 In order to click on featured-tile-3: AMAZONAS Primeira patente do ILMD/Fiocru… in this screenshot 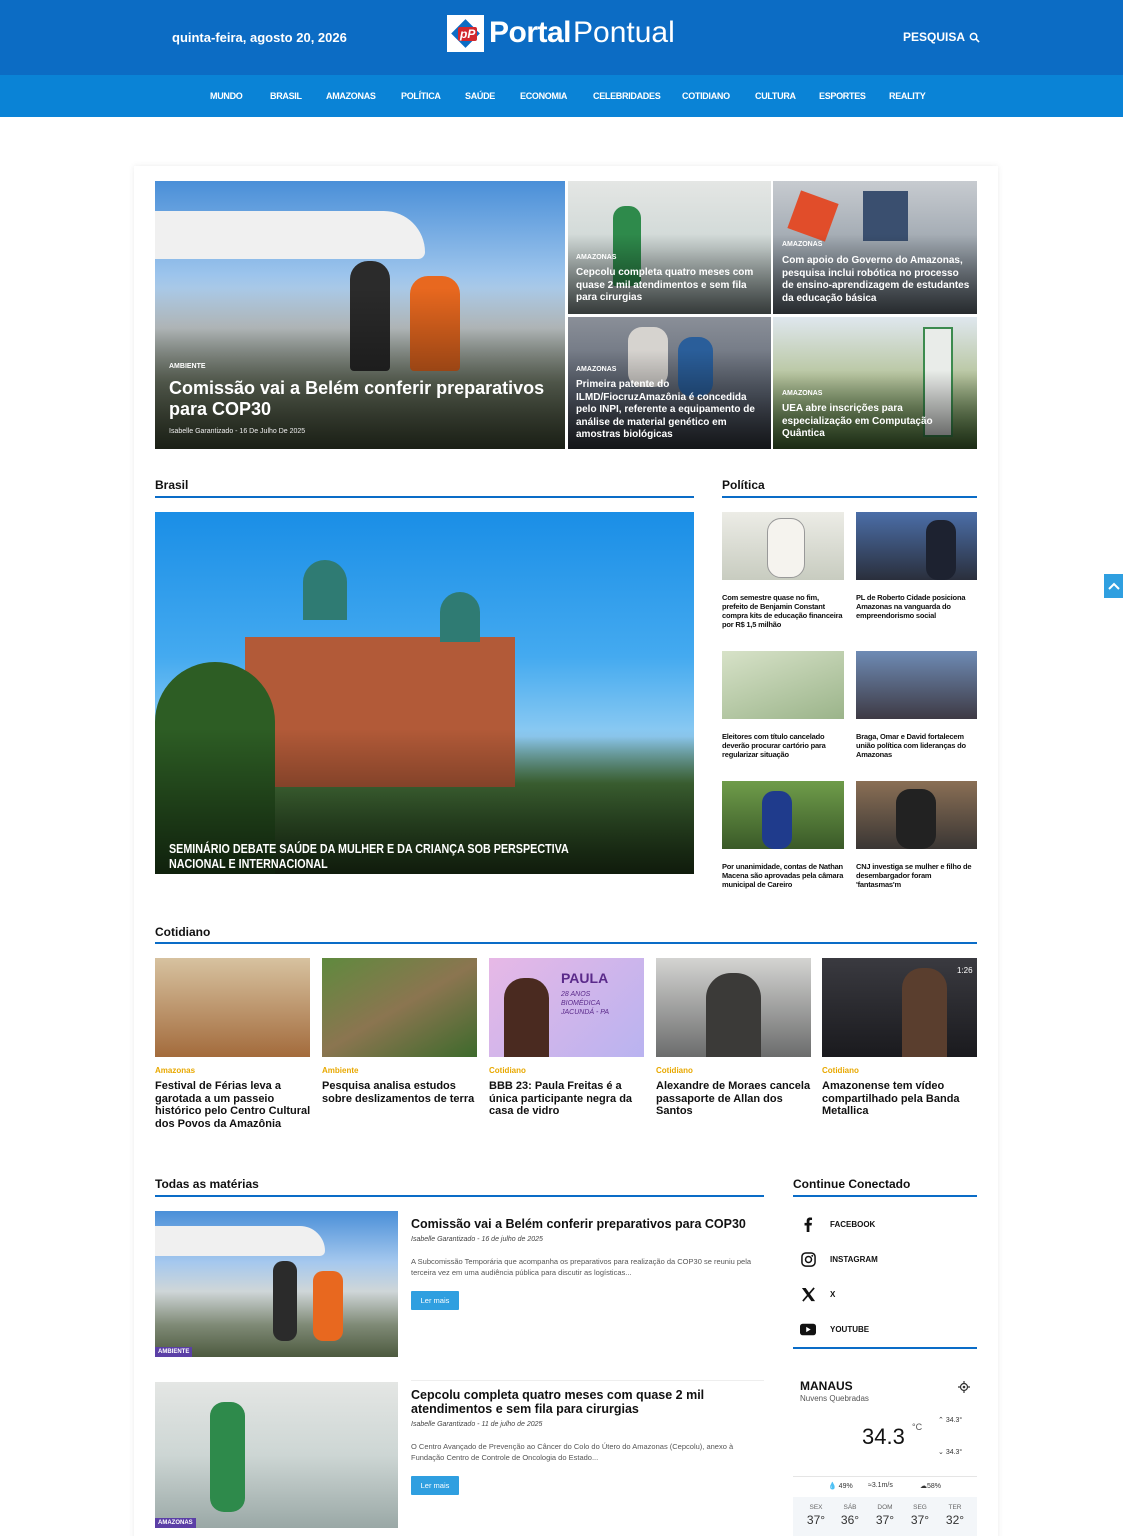, I will do `click(669, 383)`.